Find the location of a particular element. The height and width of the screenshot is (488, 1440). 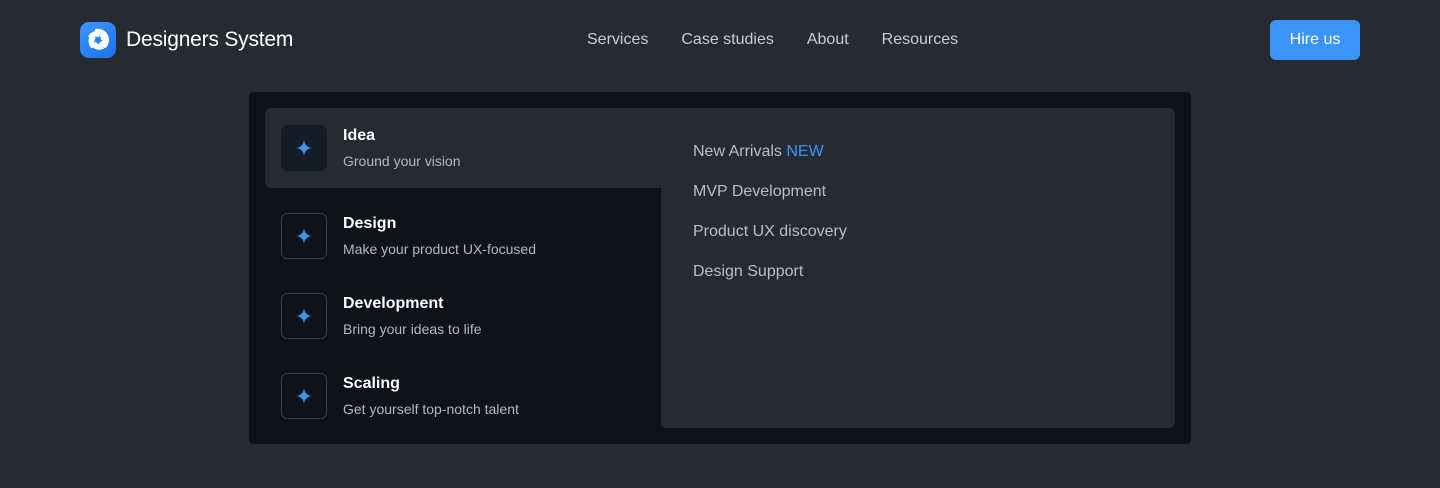

brand-logo-link: Designers System is located at coordinates (186, 40).